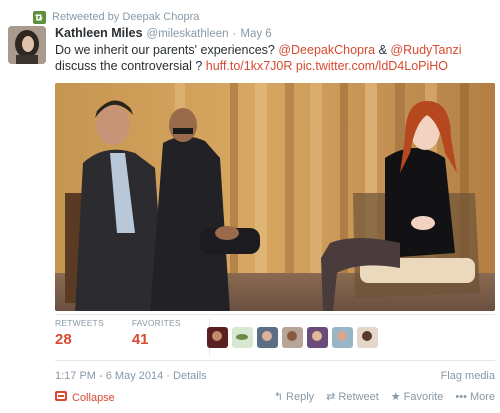 This screenshot has width=500, height=413. What do you see at coordinates (461, 396) in the screenshot?
I see `ellipsis-icon: •••` at bounding box center [461, 396].